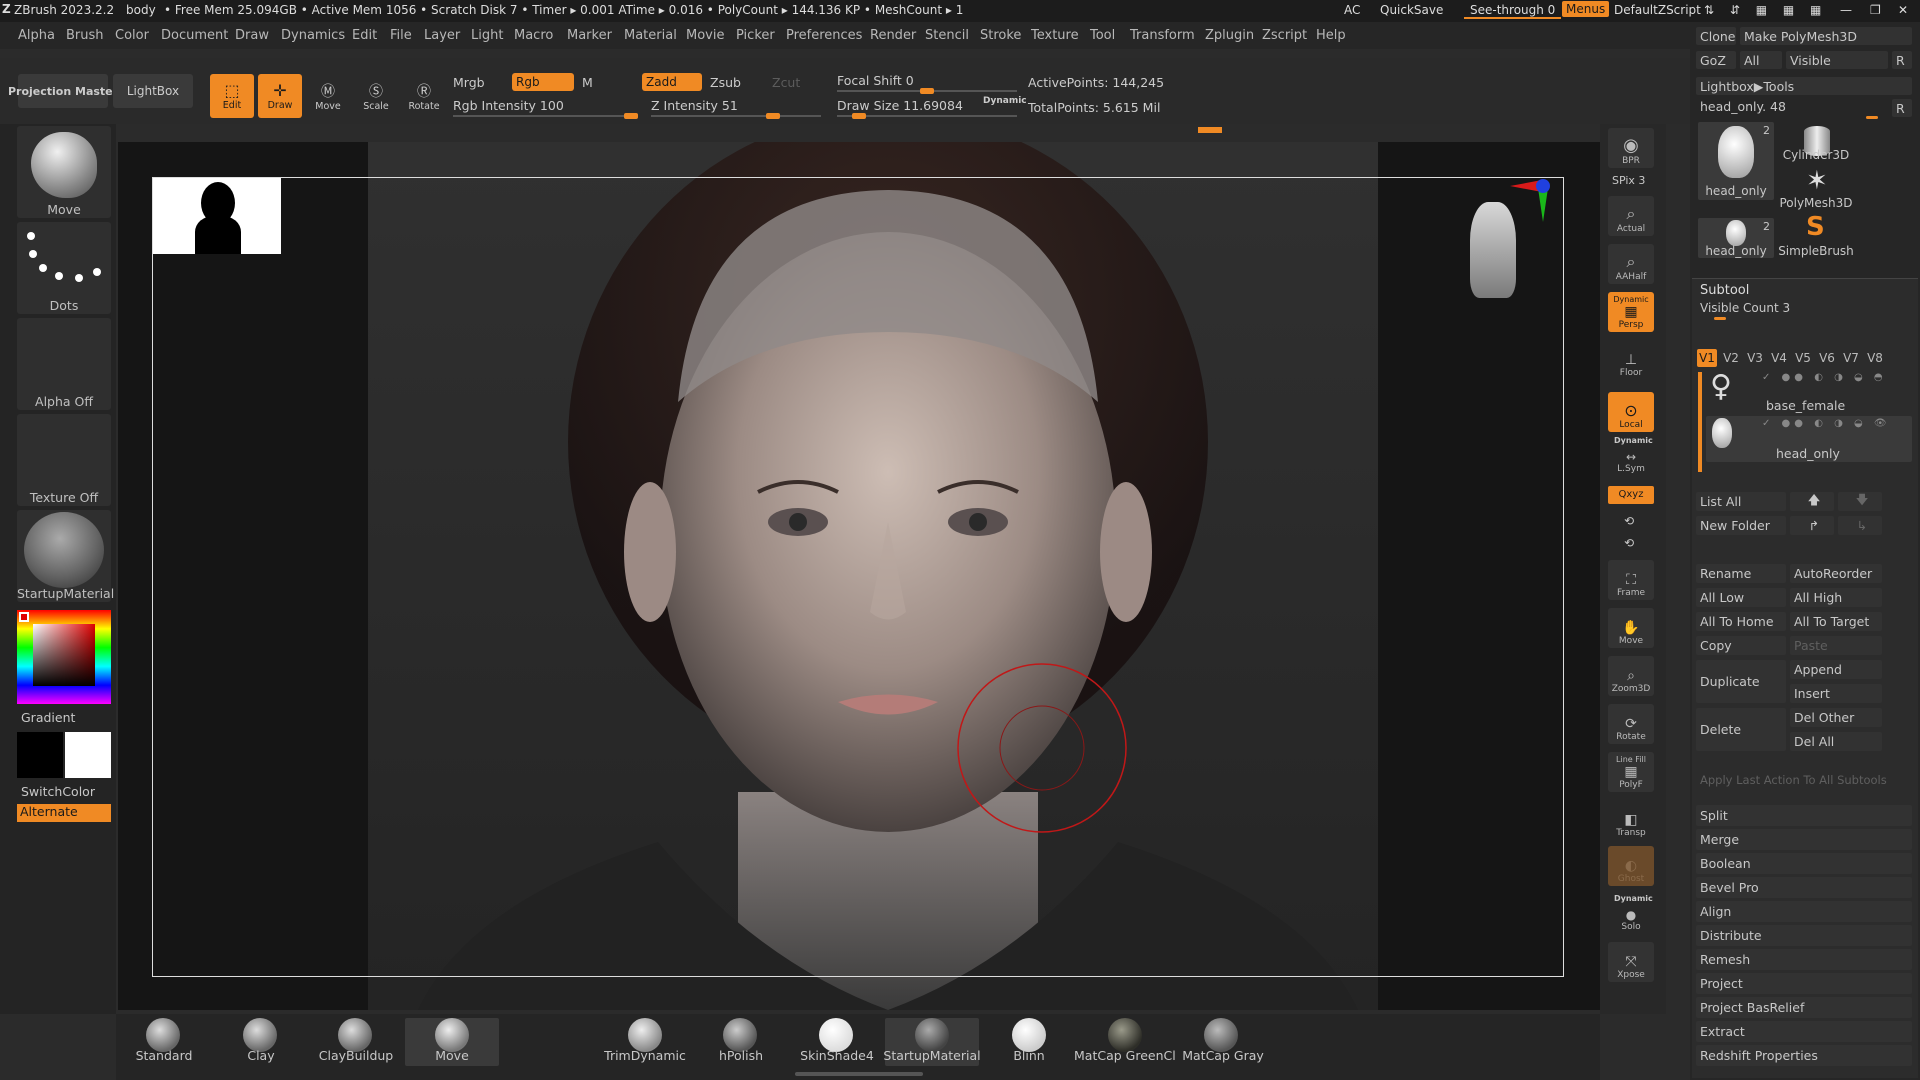  I want to click on extract-section: Extract, so click(1804, 1031).